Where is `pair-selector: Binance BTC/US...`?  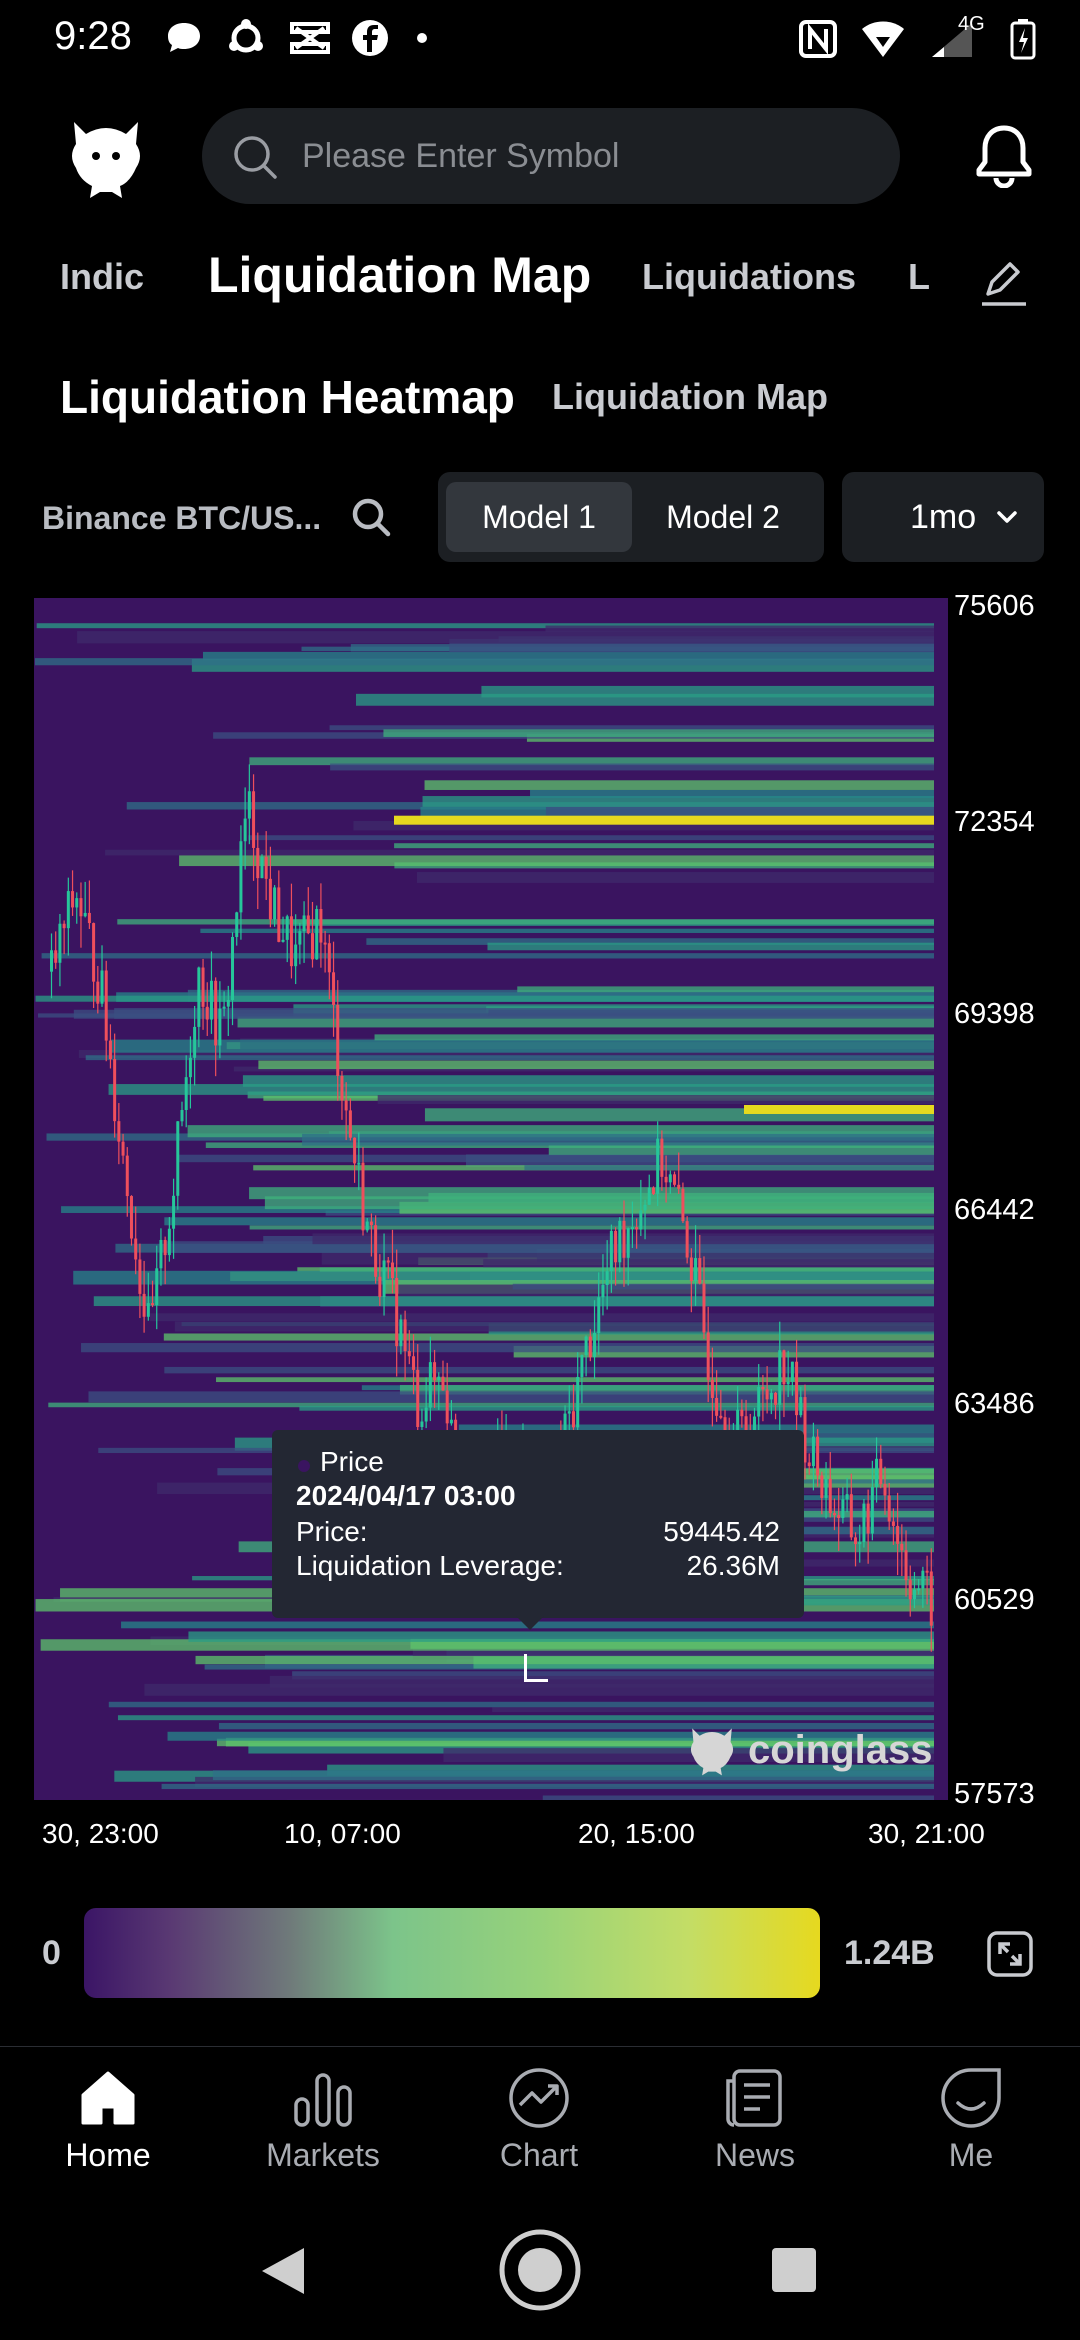
pair-selector: Binance BTC/US... is located at coordinates (181, 518).